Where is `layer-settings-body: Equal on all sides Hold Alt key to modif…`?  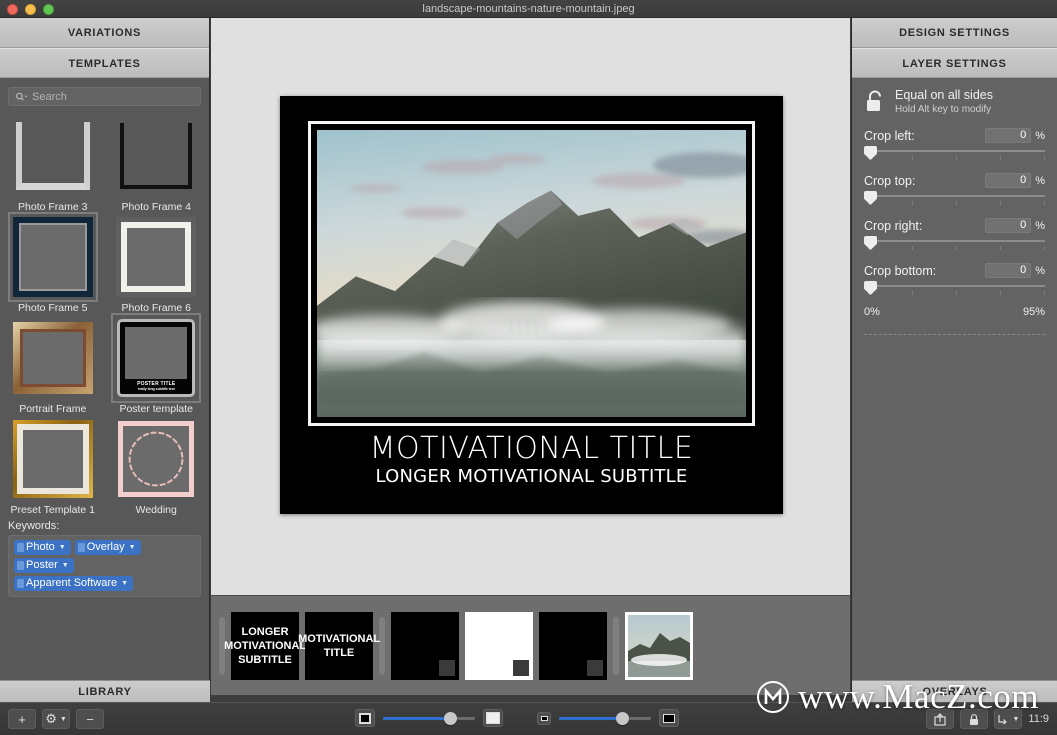
layer-settings-body: Equal on all sides Hold Alt key to modif… is located at coordinates (954, 206).